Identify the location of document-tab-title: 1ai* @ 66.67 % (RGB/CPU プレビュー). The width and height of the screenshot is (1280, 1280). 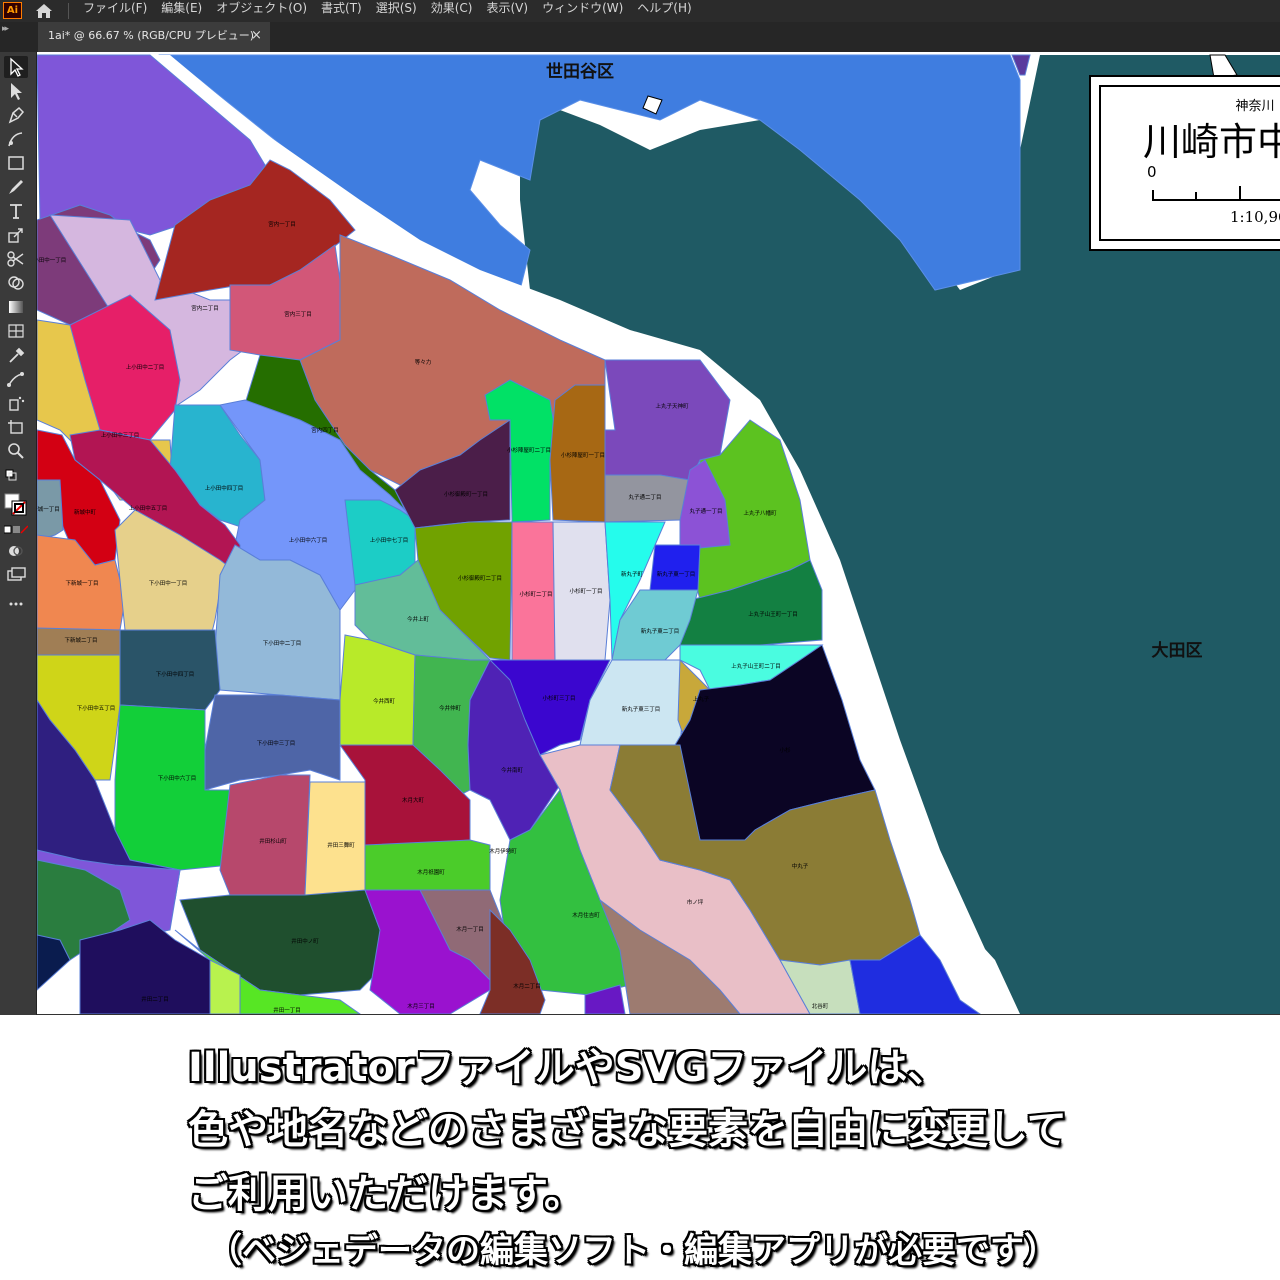
(151, 35).